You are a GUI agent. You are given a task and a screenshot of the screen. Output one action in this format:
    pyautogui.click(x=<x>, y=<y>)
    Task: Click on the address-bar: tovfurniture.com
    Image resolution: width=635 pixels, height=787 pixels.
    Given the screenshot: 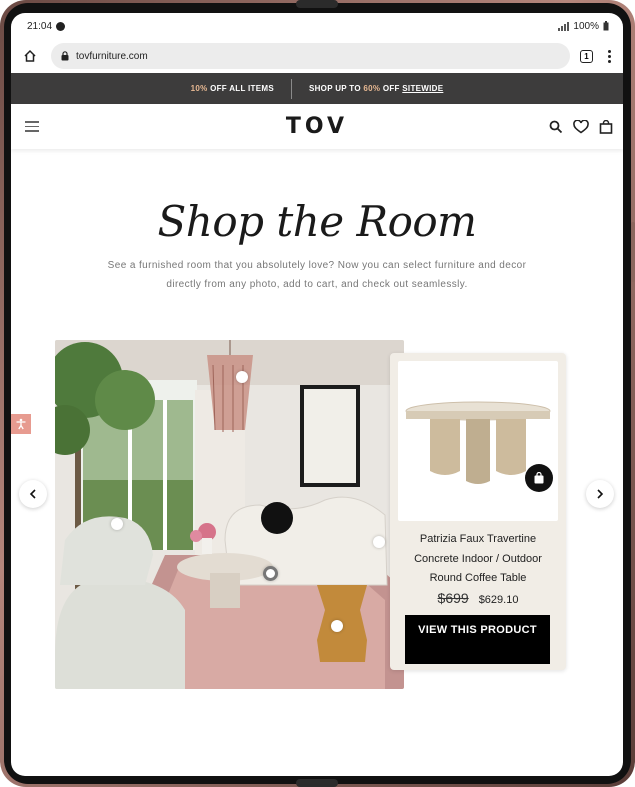 What is the action you would take?
    pyautogui.click(x=310, y=56)
    